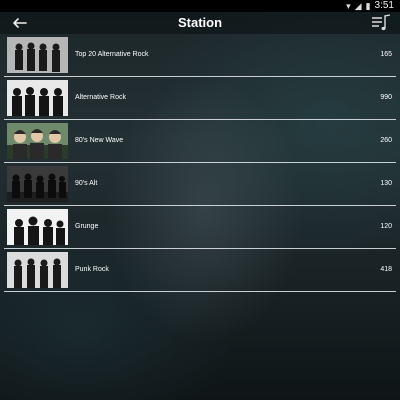  What do you see at coordinates (200, 55) in the screenshot?
I see `station-item: Top 20 Alternative Rock 165` at bounding box center [200, 55].